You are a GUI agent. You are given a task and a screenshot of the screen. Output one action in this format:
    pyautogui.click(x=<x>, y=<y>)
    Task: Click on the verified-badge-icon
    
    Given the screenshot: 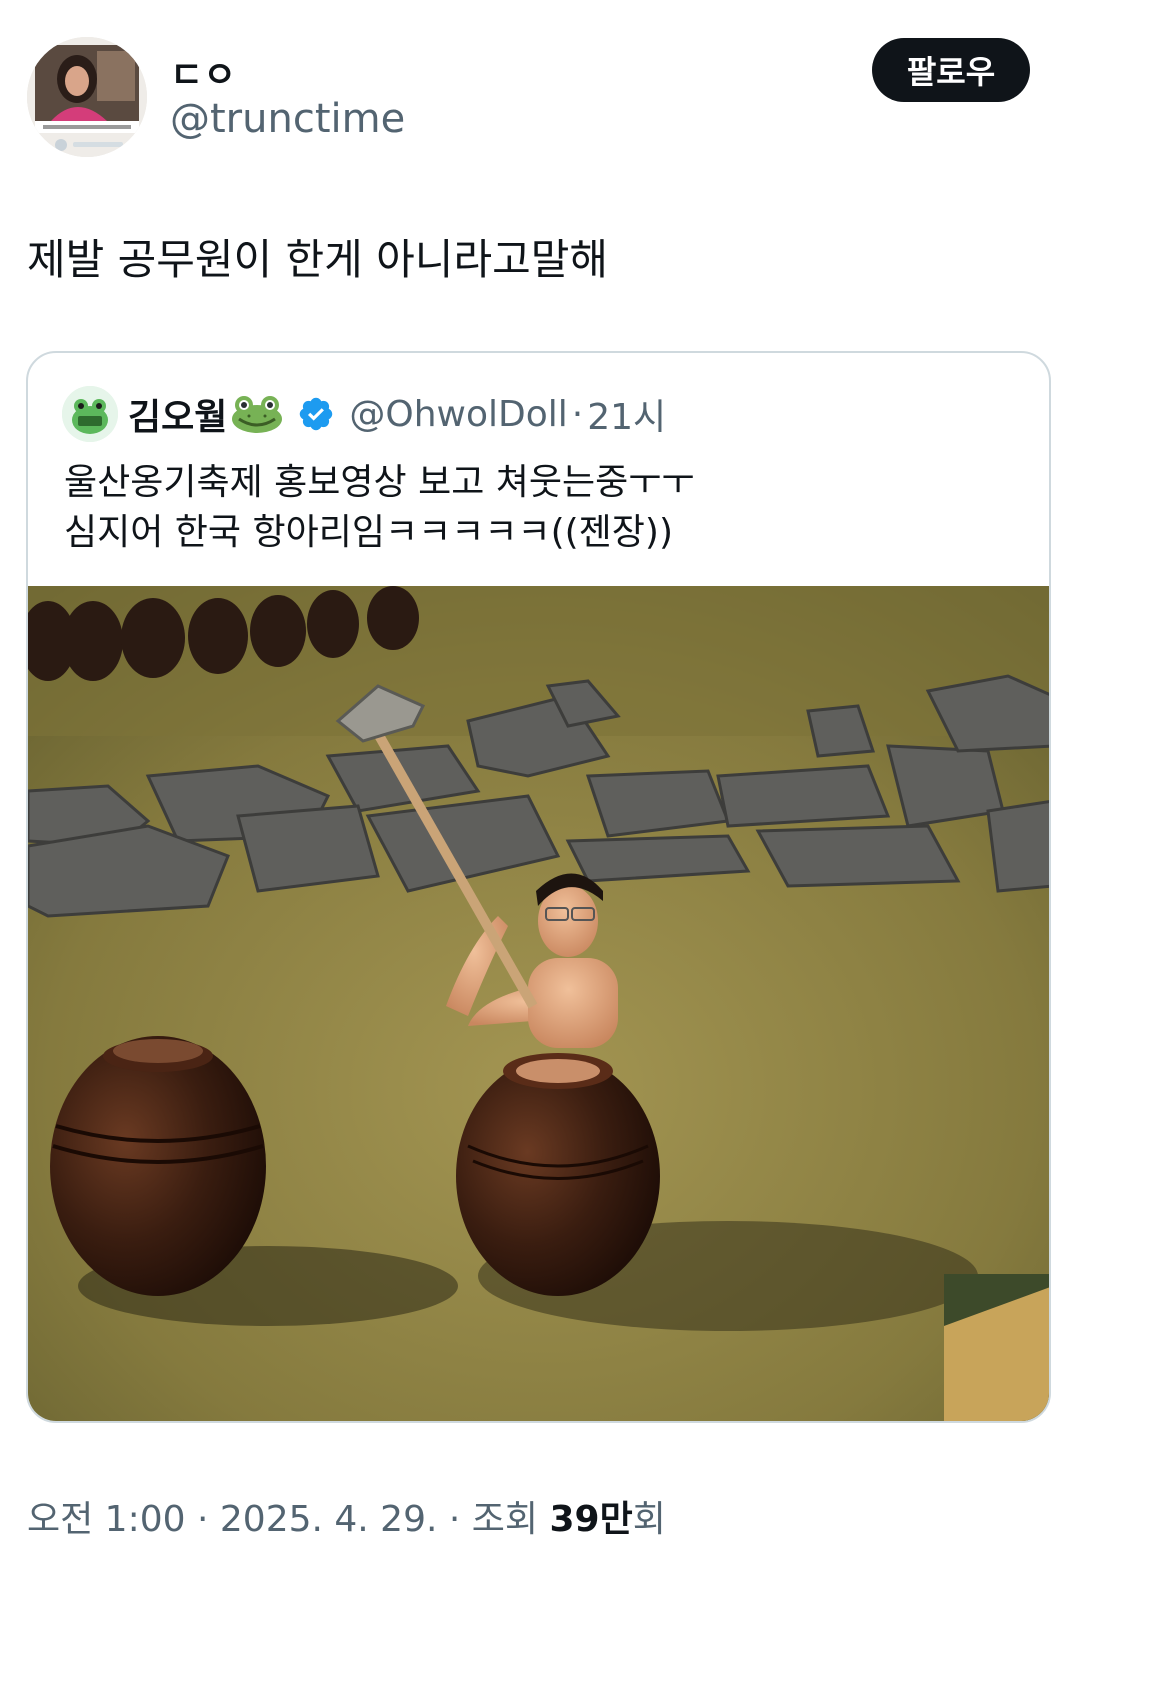 What is the action you would take?
    pyautogui.click(x=316, y=414)
    